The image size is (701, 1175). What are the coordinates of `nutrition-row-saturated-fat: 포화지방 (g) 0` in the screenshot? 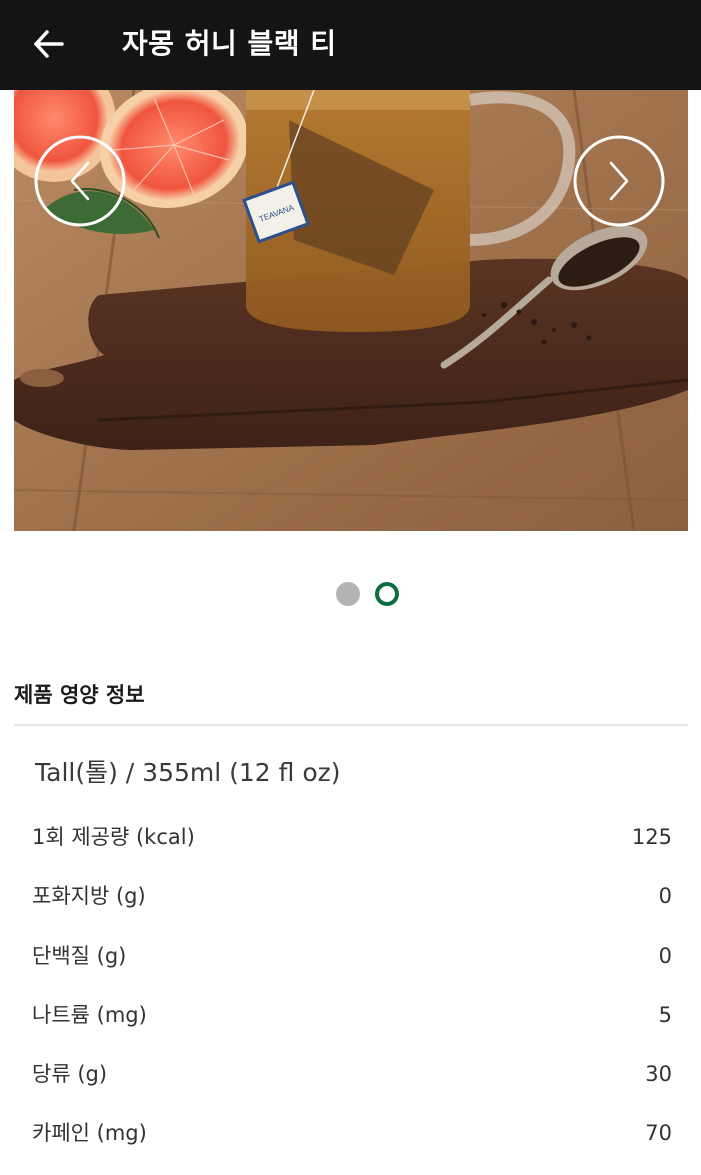 It's located at (352, 896).